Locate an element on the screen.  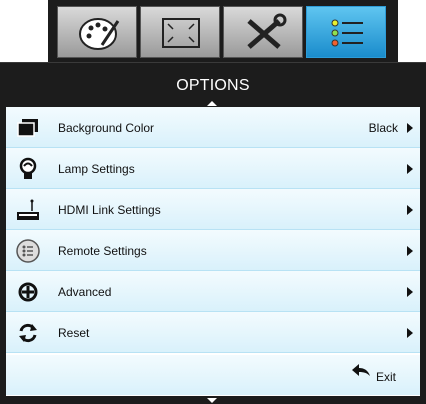
scroll-down-indicator is located at coordinates (212, 400).